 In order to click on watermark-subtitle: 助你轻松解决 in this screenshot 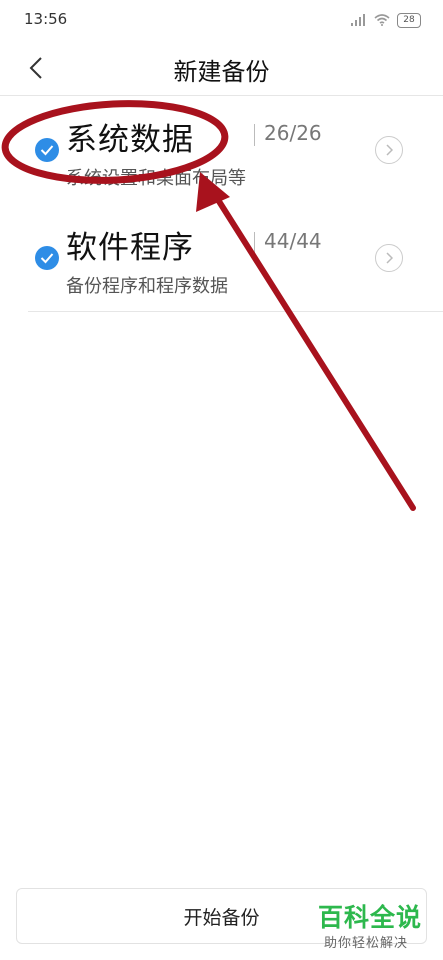, I will do `click(366, 943)`.